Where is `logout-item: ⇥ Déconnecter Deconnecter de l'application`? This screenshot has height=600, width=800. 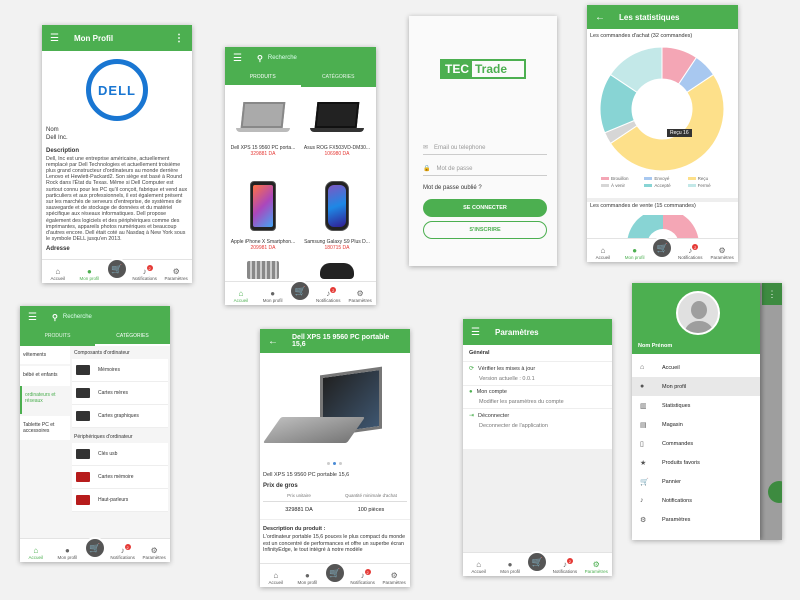 logout-item: ⇥ Déconnecter Deconnecter de l'application is located at coordinates (537, 420).